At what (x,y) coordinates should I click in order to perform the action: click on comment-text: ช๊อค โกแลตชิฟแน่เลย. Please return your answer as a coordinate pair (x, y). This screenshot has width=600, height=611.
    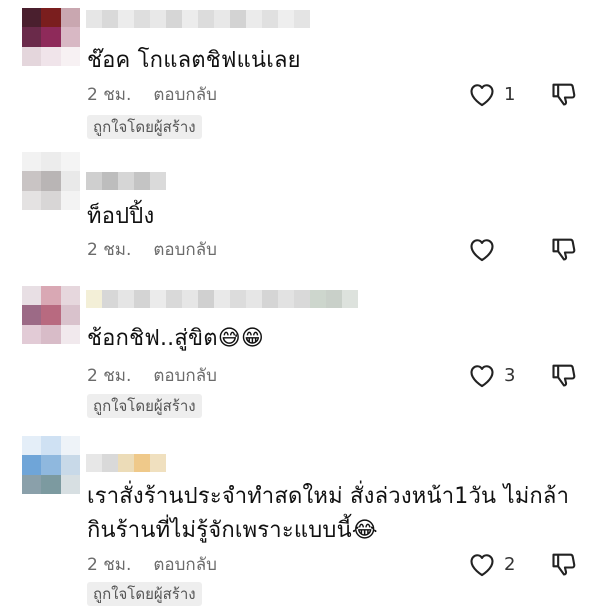
    Looking at the image, I should click on (194, 60).